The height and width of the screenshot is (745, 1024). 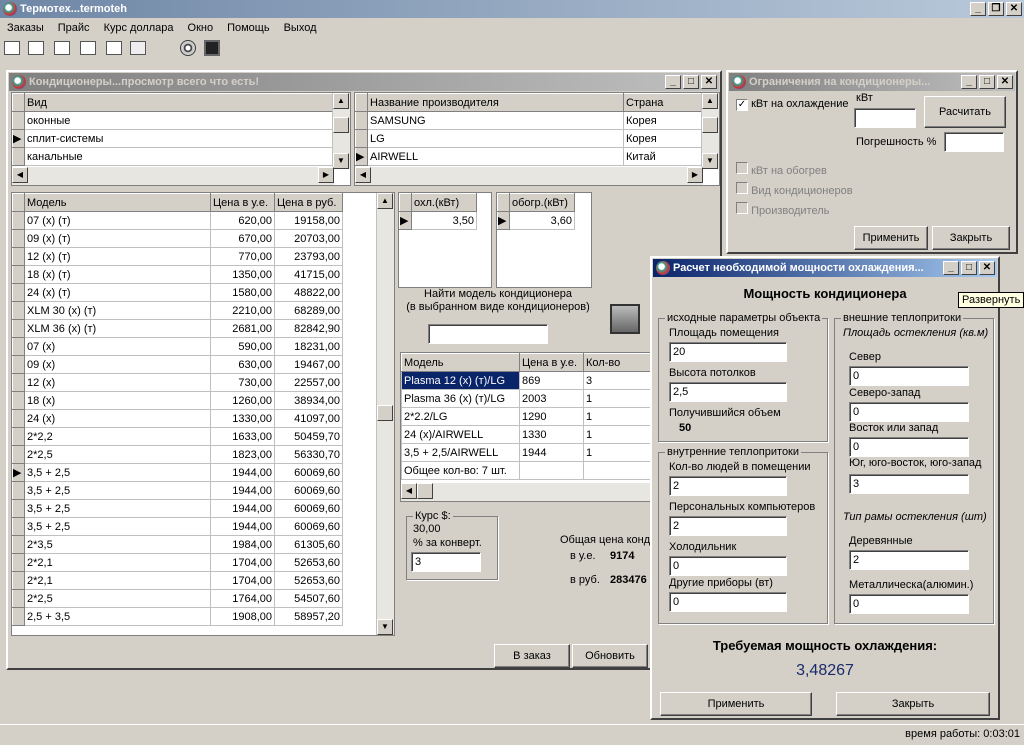 What do you see at coordinates (177, 364) in the screenshot?
I see `model-row: 09 (x) 630,00 19467,00` at bounding box center [177, 364].